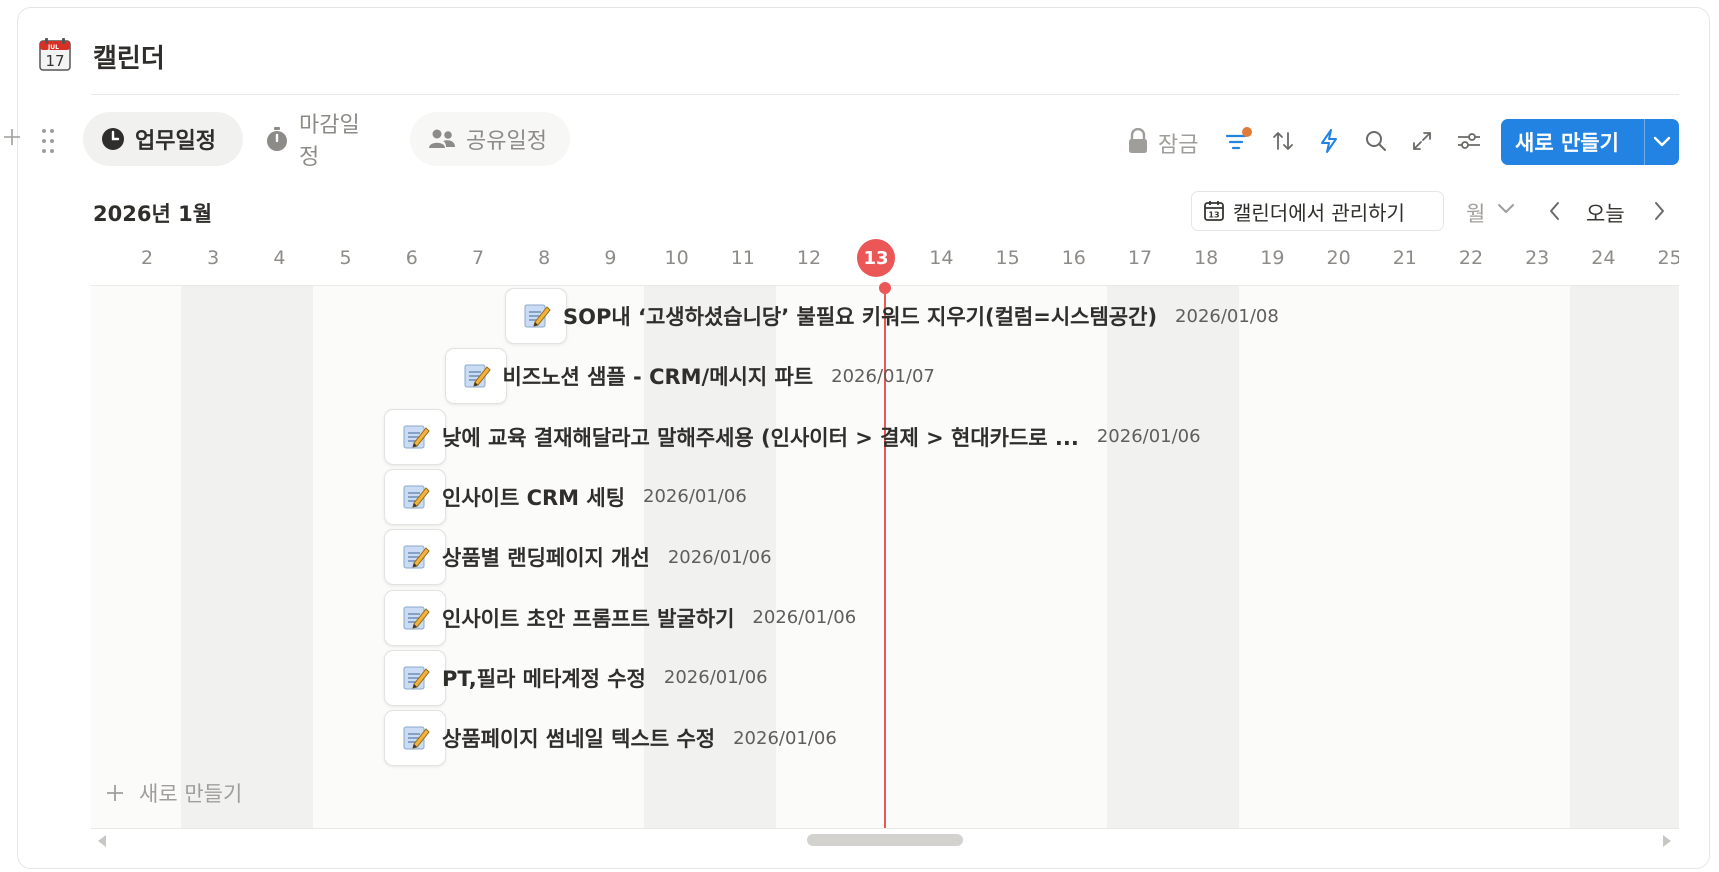  I want to click on expand-button, so click(1422, 141).